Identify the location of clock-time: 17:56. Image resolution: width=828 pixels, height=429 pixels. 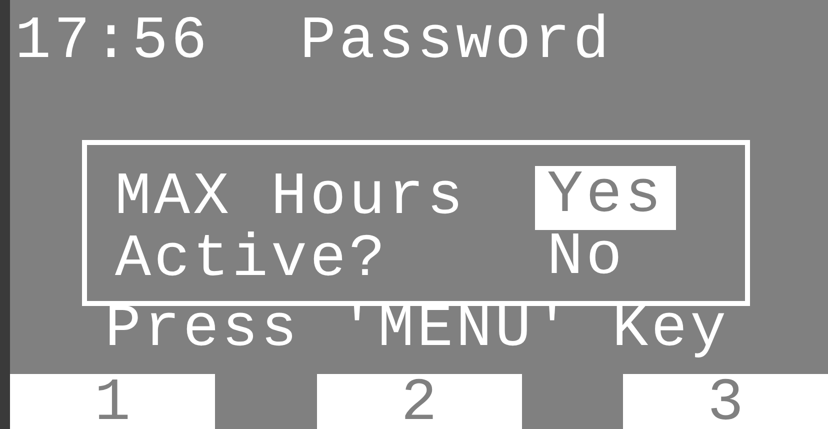
(112, 45).